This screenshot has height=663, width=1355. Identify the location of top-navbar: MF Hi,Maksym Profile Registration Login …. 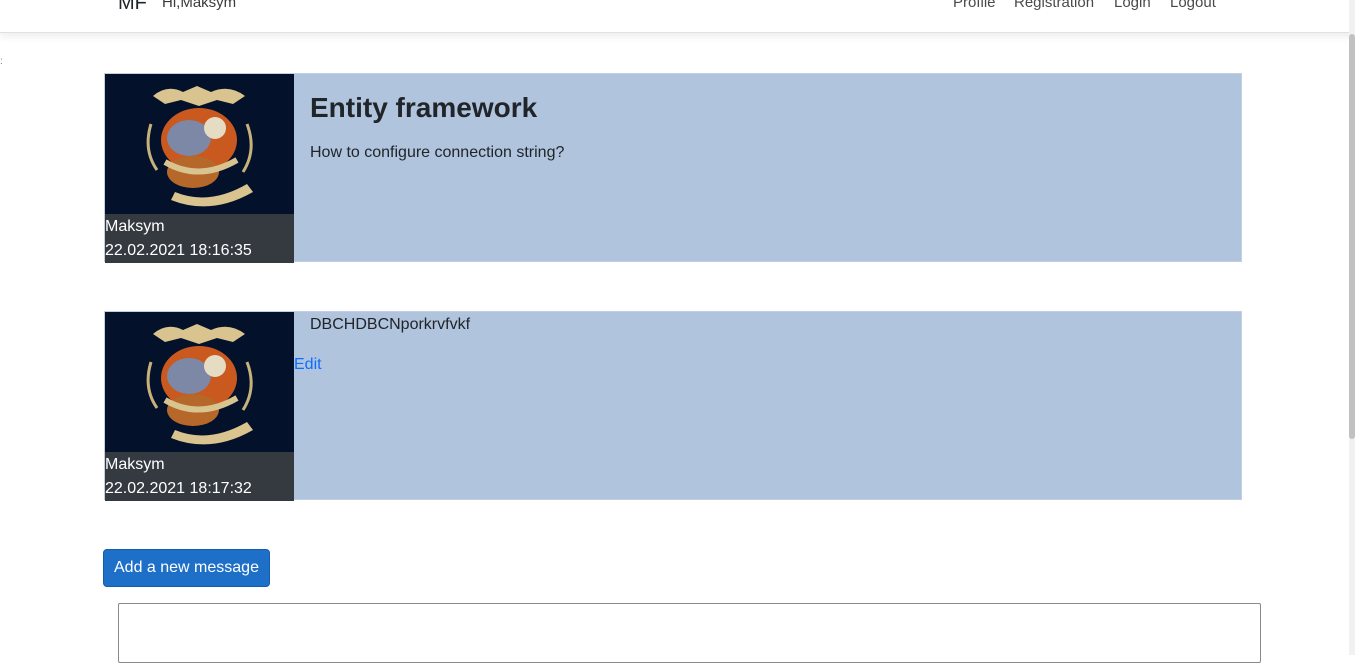
(677, 16).